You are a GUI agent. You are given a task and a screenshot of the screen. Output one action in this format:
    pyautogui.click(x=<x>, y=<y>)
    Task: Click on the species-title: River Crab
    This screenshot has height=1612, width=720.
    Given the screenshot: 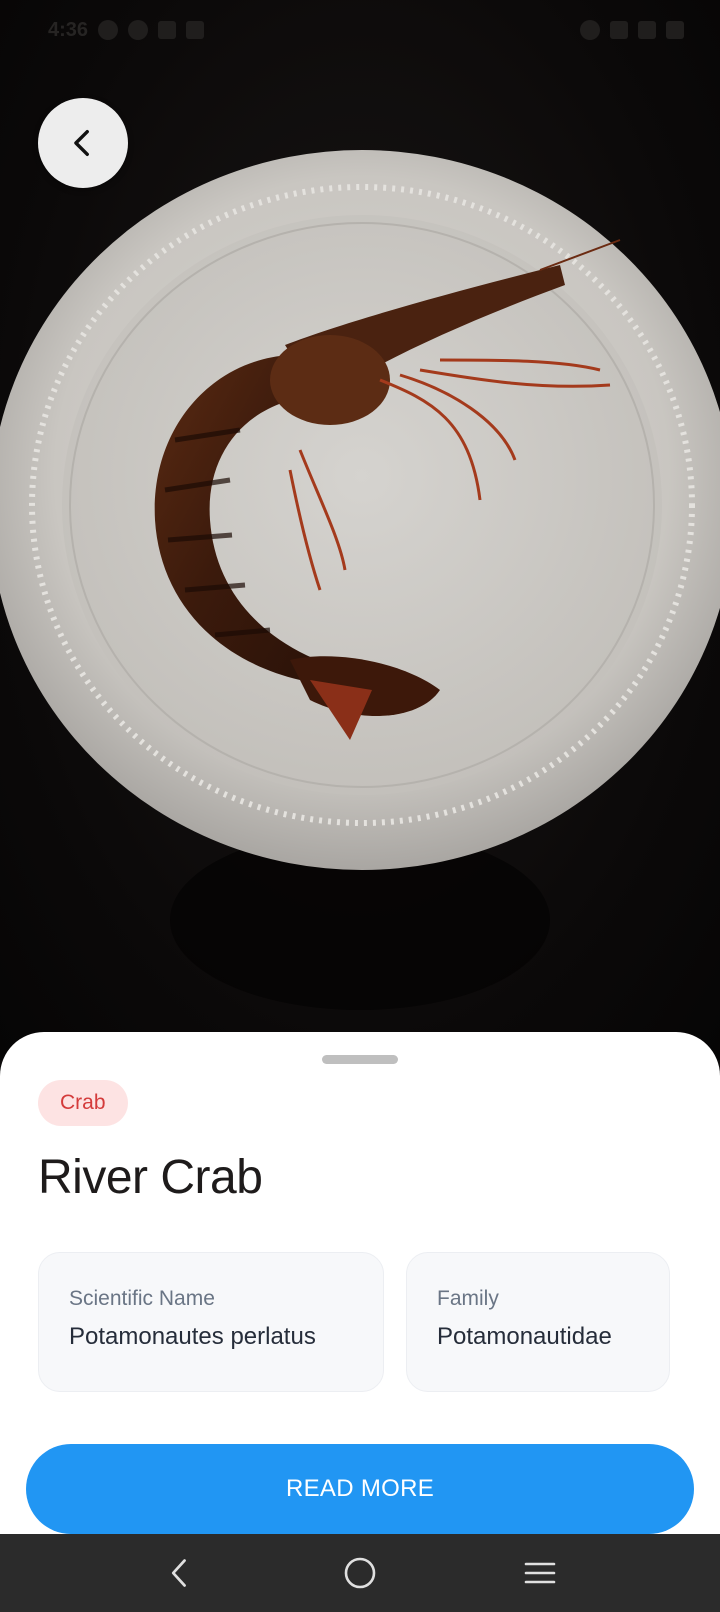 What is the action you would take?
    pyautogui.click(x=150, y=1177)
    